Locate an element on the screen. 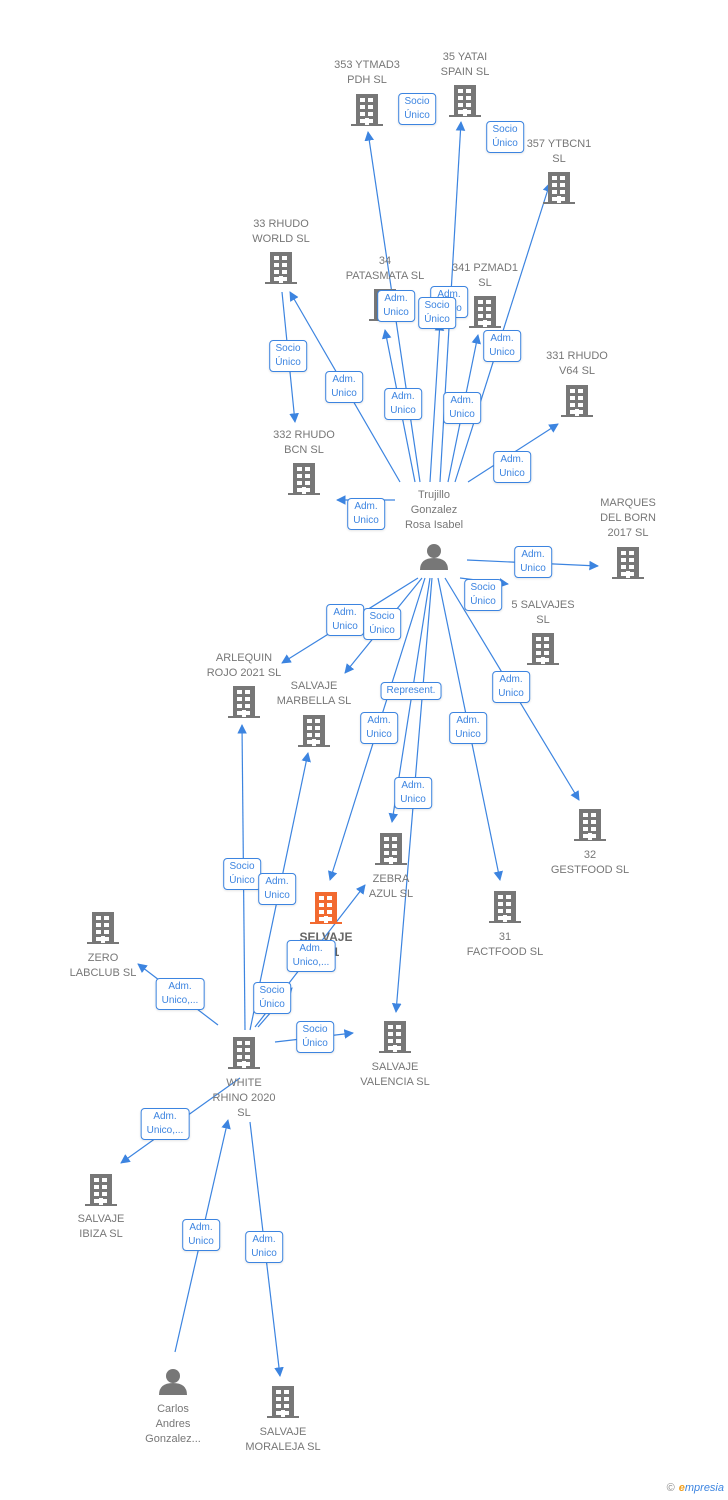 The height and width of the screenshot is (1500, 728). node-whiterhino: WHITE RHINO 2020 SL is located at coordinates (244, 1078).